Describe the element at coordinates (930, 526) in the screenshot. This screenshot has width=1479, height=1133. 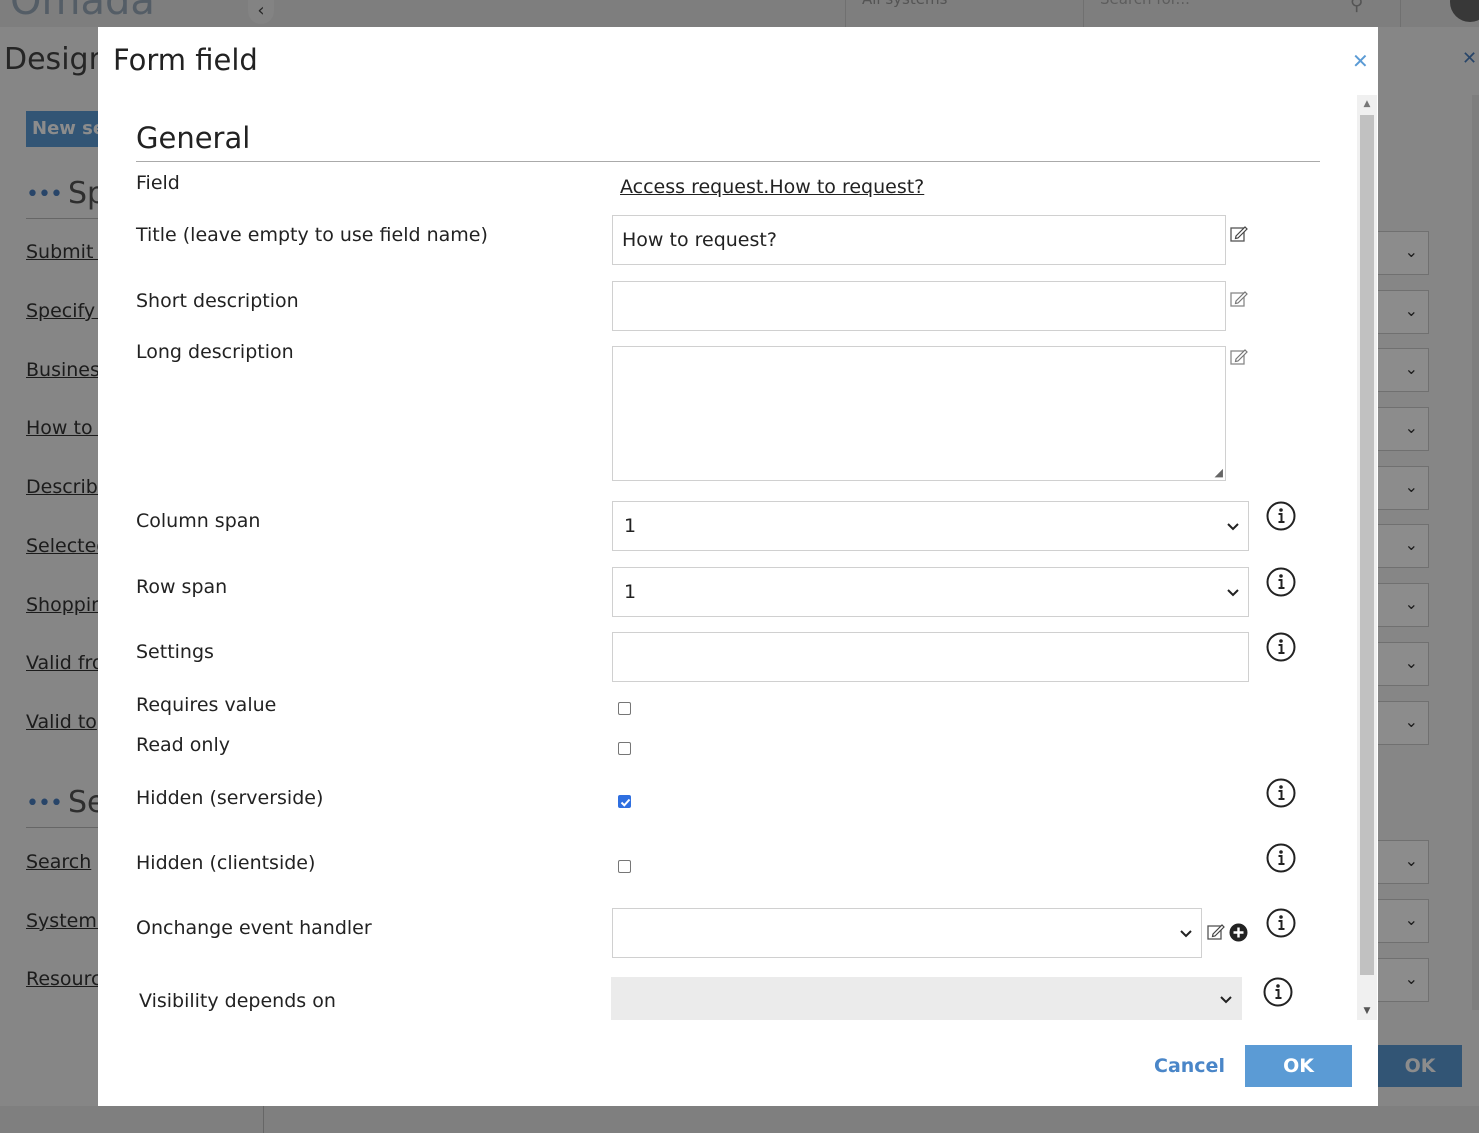
I see `column-span-select: 1` at that location.